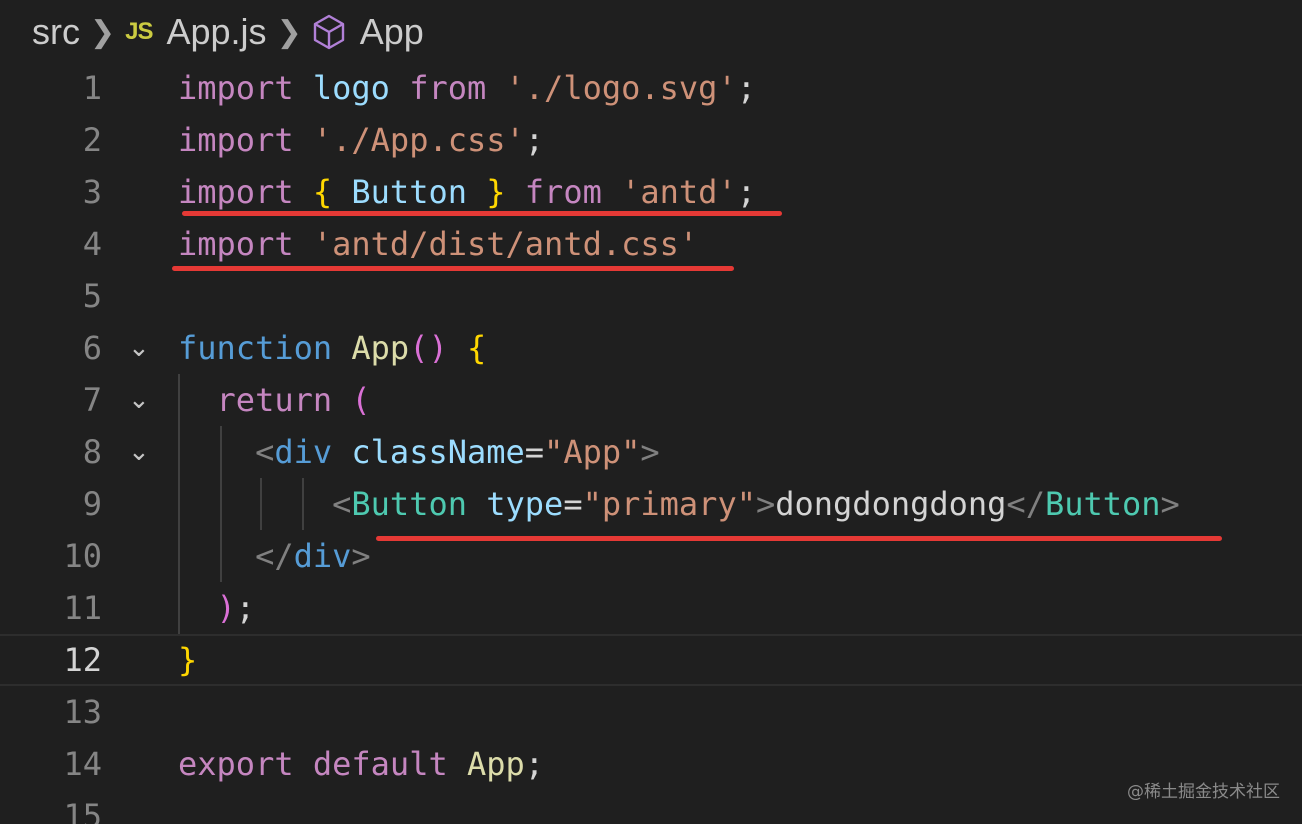 The image size is (1302, 824). Describe the element at coordinates (651, 660) in the screenshot. I see `code-line: 12}` at that location.